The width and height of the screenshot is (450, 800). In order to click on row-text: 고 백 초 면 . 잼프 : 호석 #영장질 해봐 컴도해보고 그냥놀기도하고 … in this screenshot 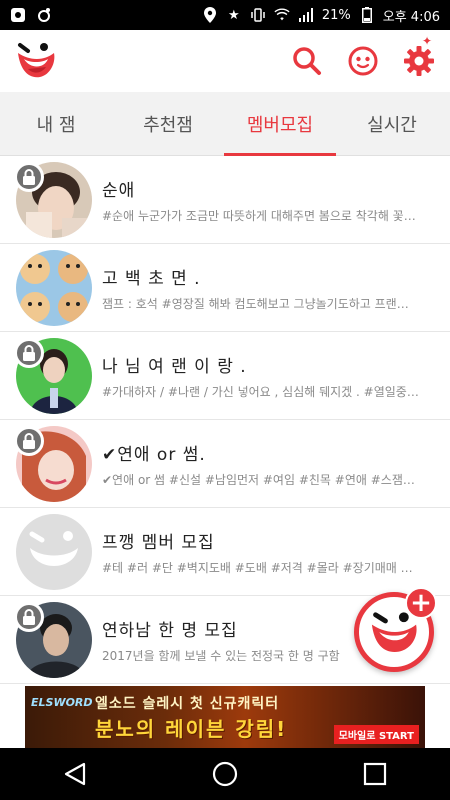, I will do `click(270, 288)`.